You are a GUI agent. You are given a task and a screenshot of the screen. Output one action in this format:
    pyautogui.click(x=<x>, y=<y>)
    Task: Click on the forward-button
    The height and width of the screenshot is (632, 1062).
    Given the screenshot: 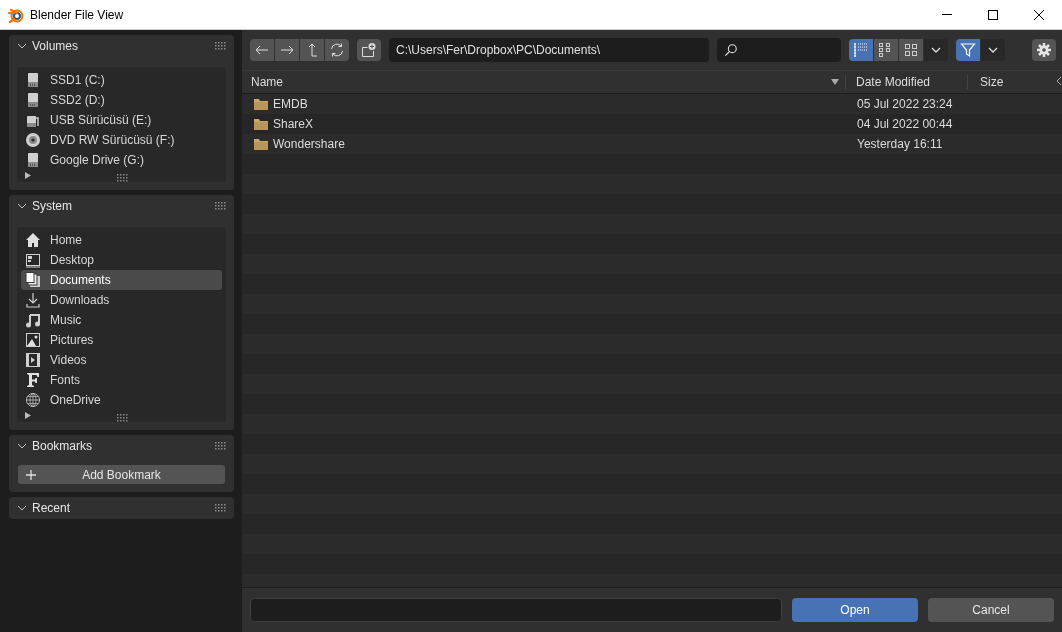 What is the action you would take?
    pyautogui.click(x=287, y=50)
    